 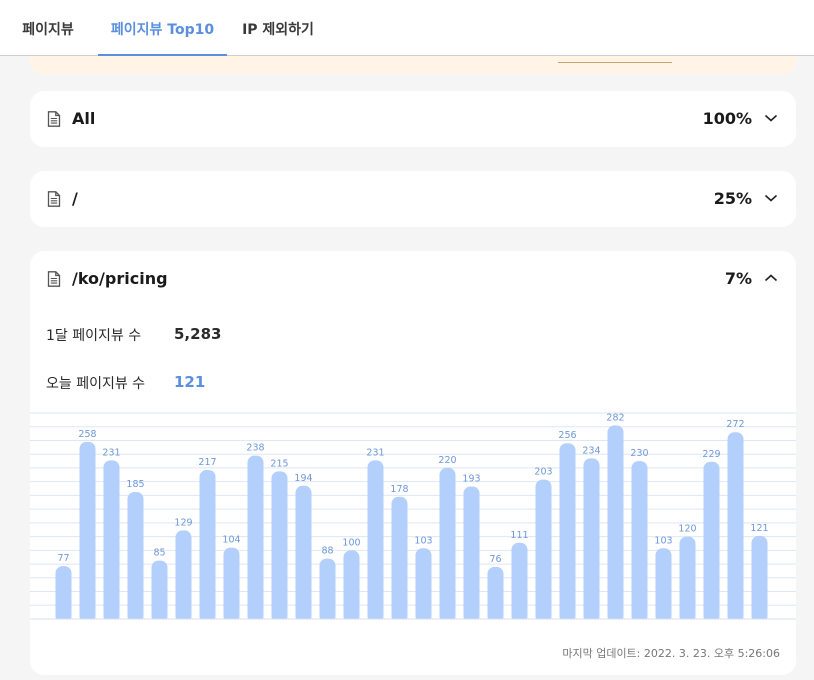 What do you see at coordinates (738, 278) in the screenshot?
I see `page-percent: 7%` at bounding box center [738, 278].